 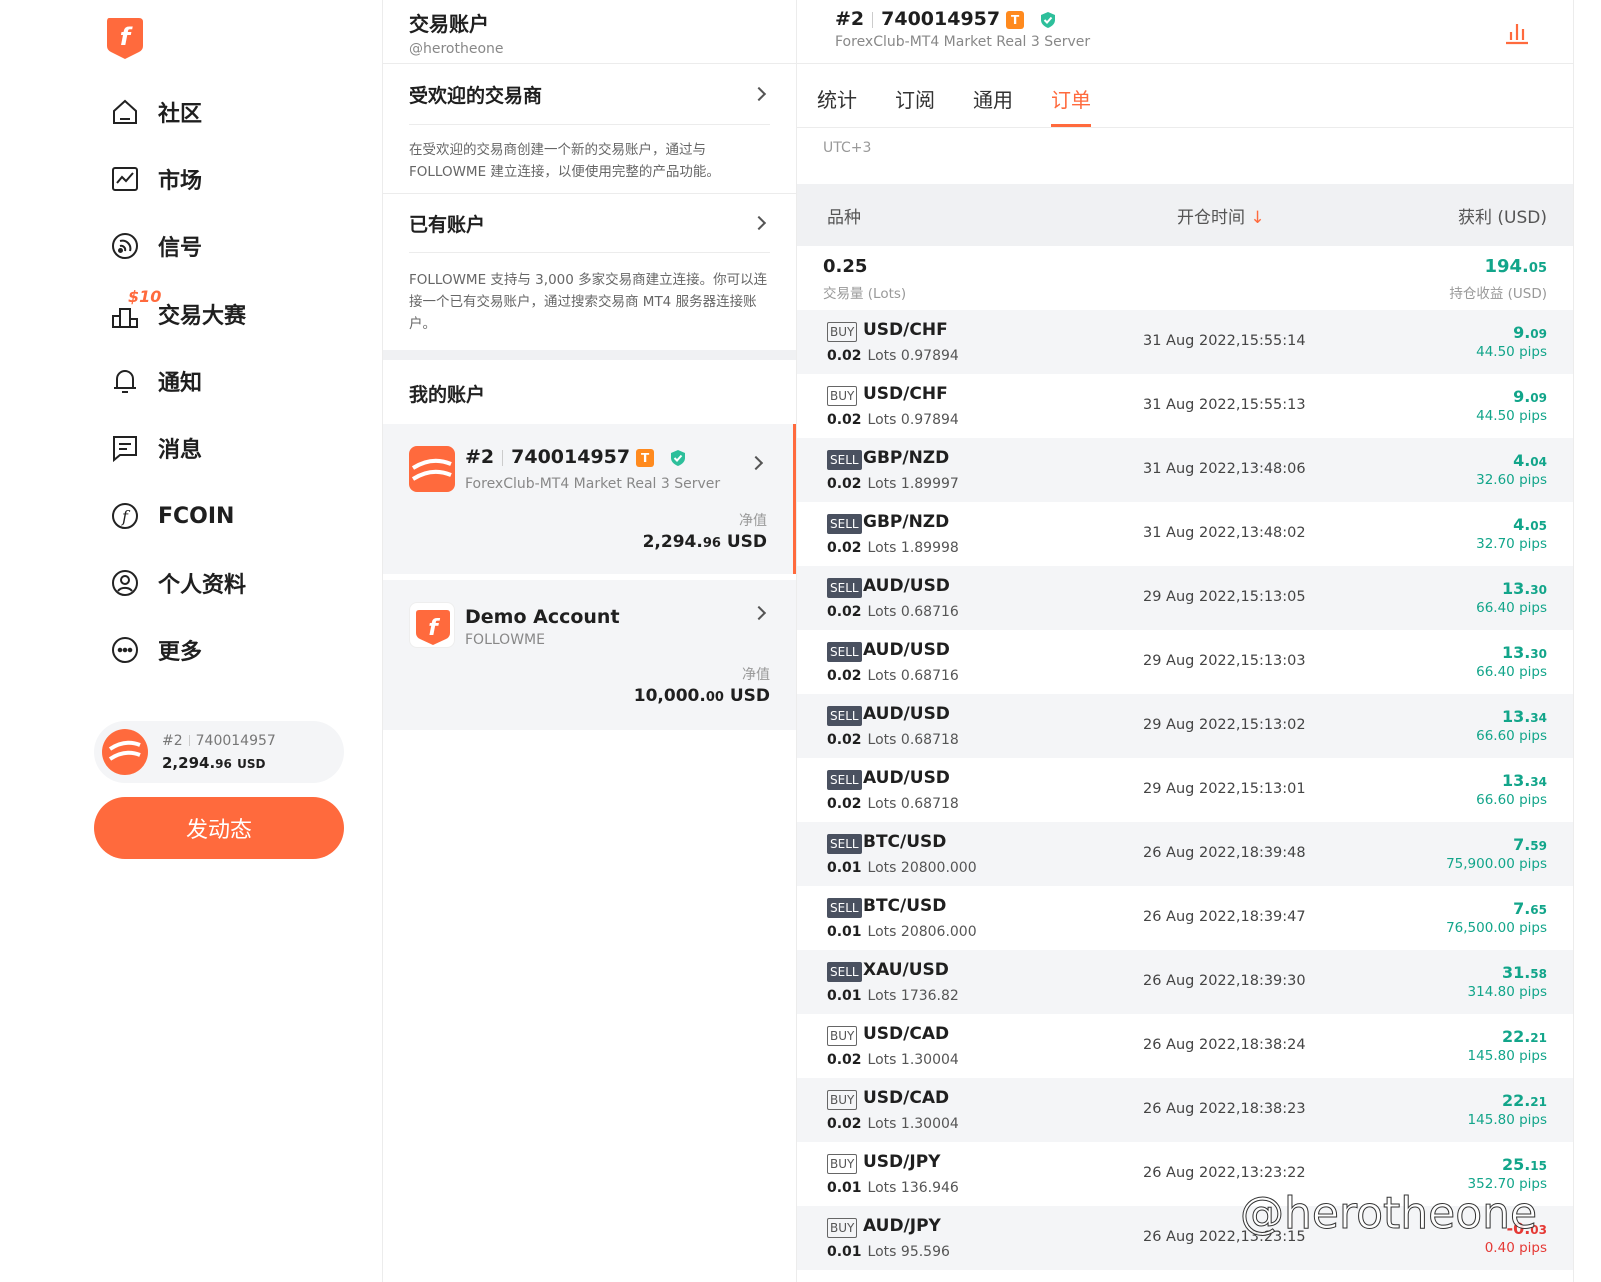 I want to click on followme-logo: f, so click(x=125, y=37).